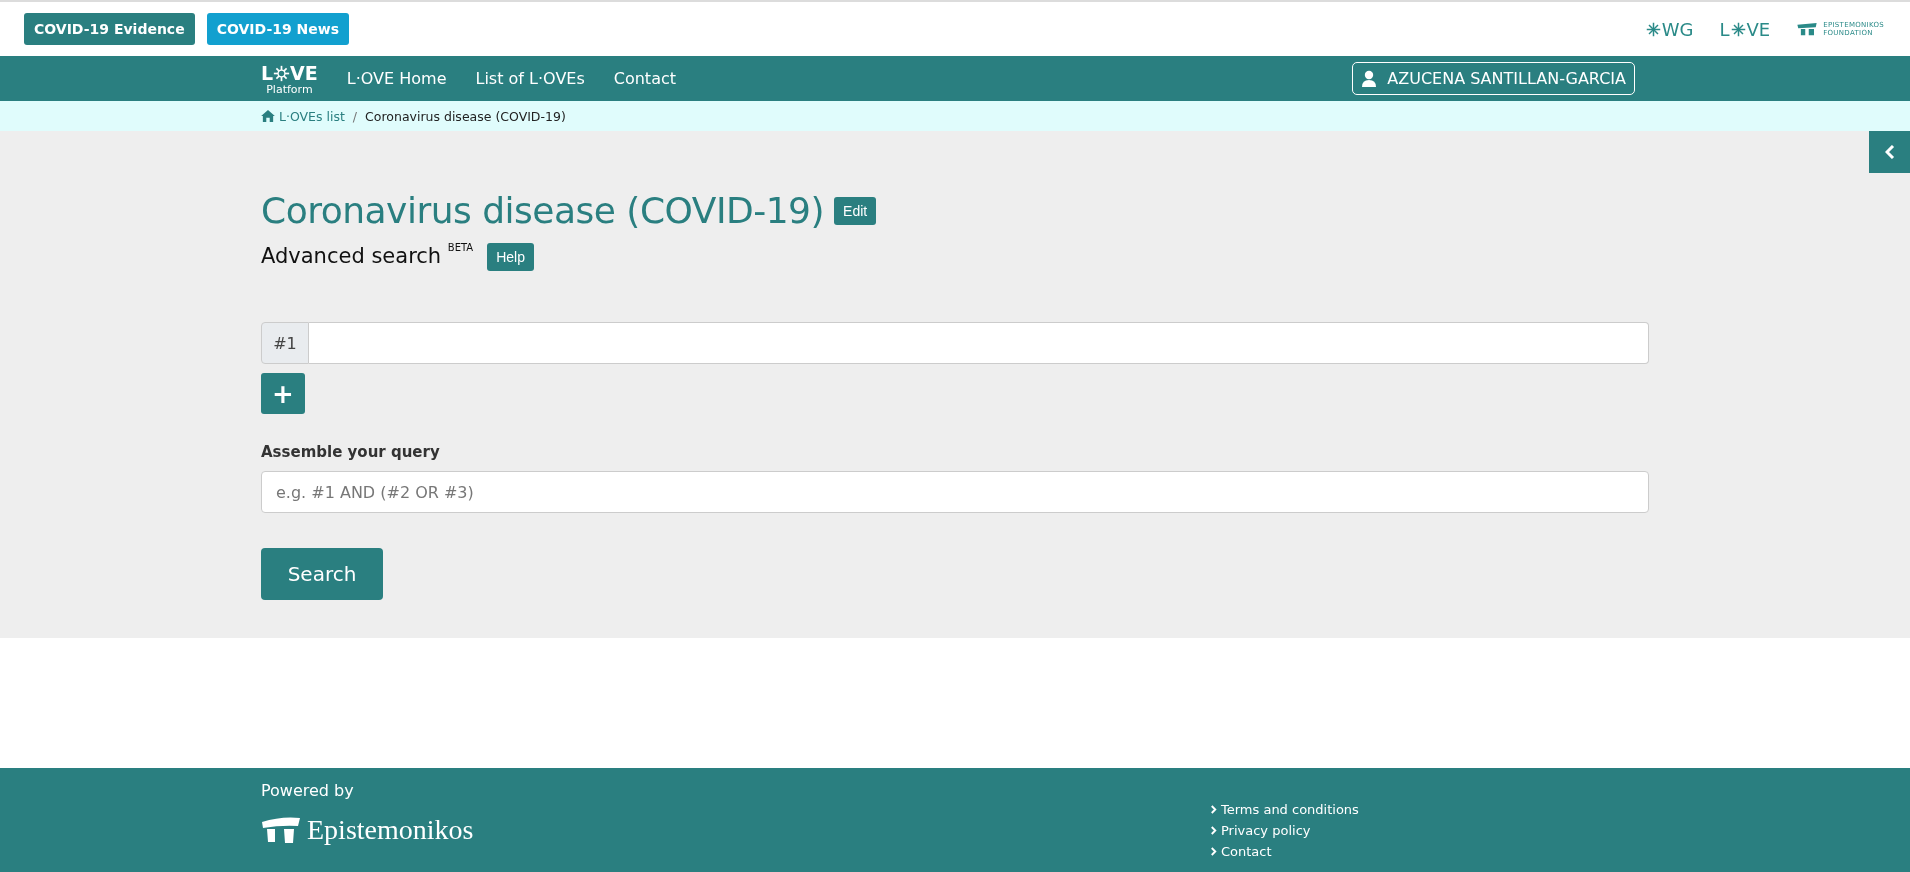 The height and width of the screenshot is (872, 1910). Describe the element at coordinates (1369, 78) in the screenshot. I see `user-icon` at that location.